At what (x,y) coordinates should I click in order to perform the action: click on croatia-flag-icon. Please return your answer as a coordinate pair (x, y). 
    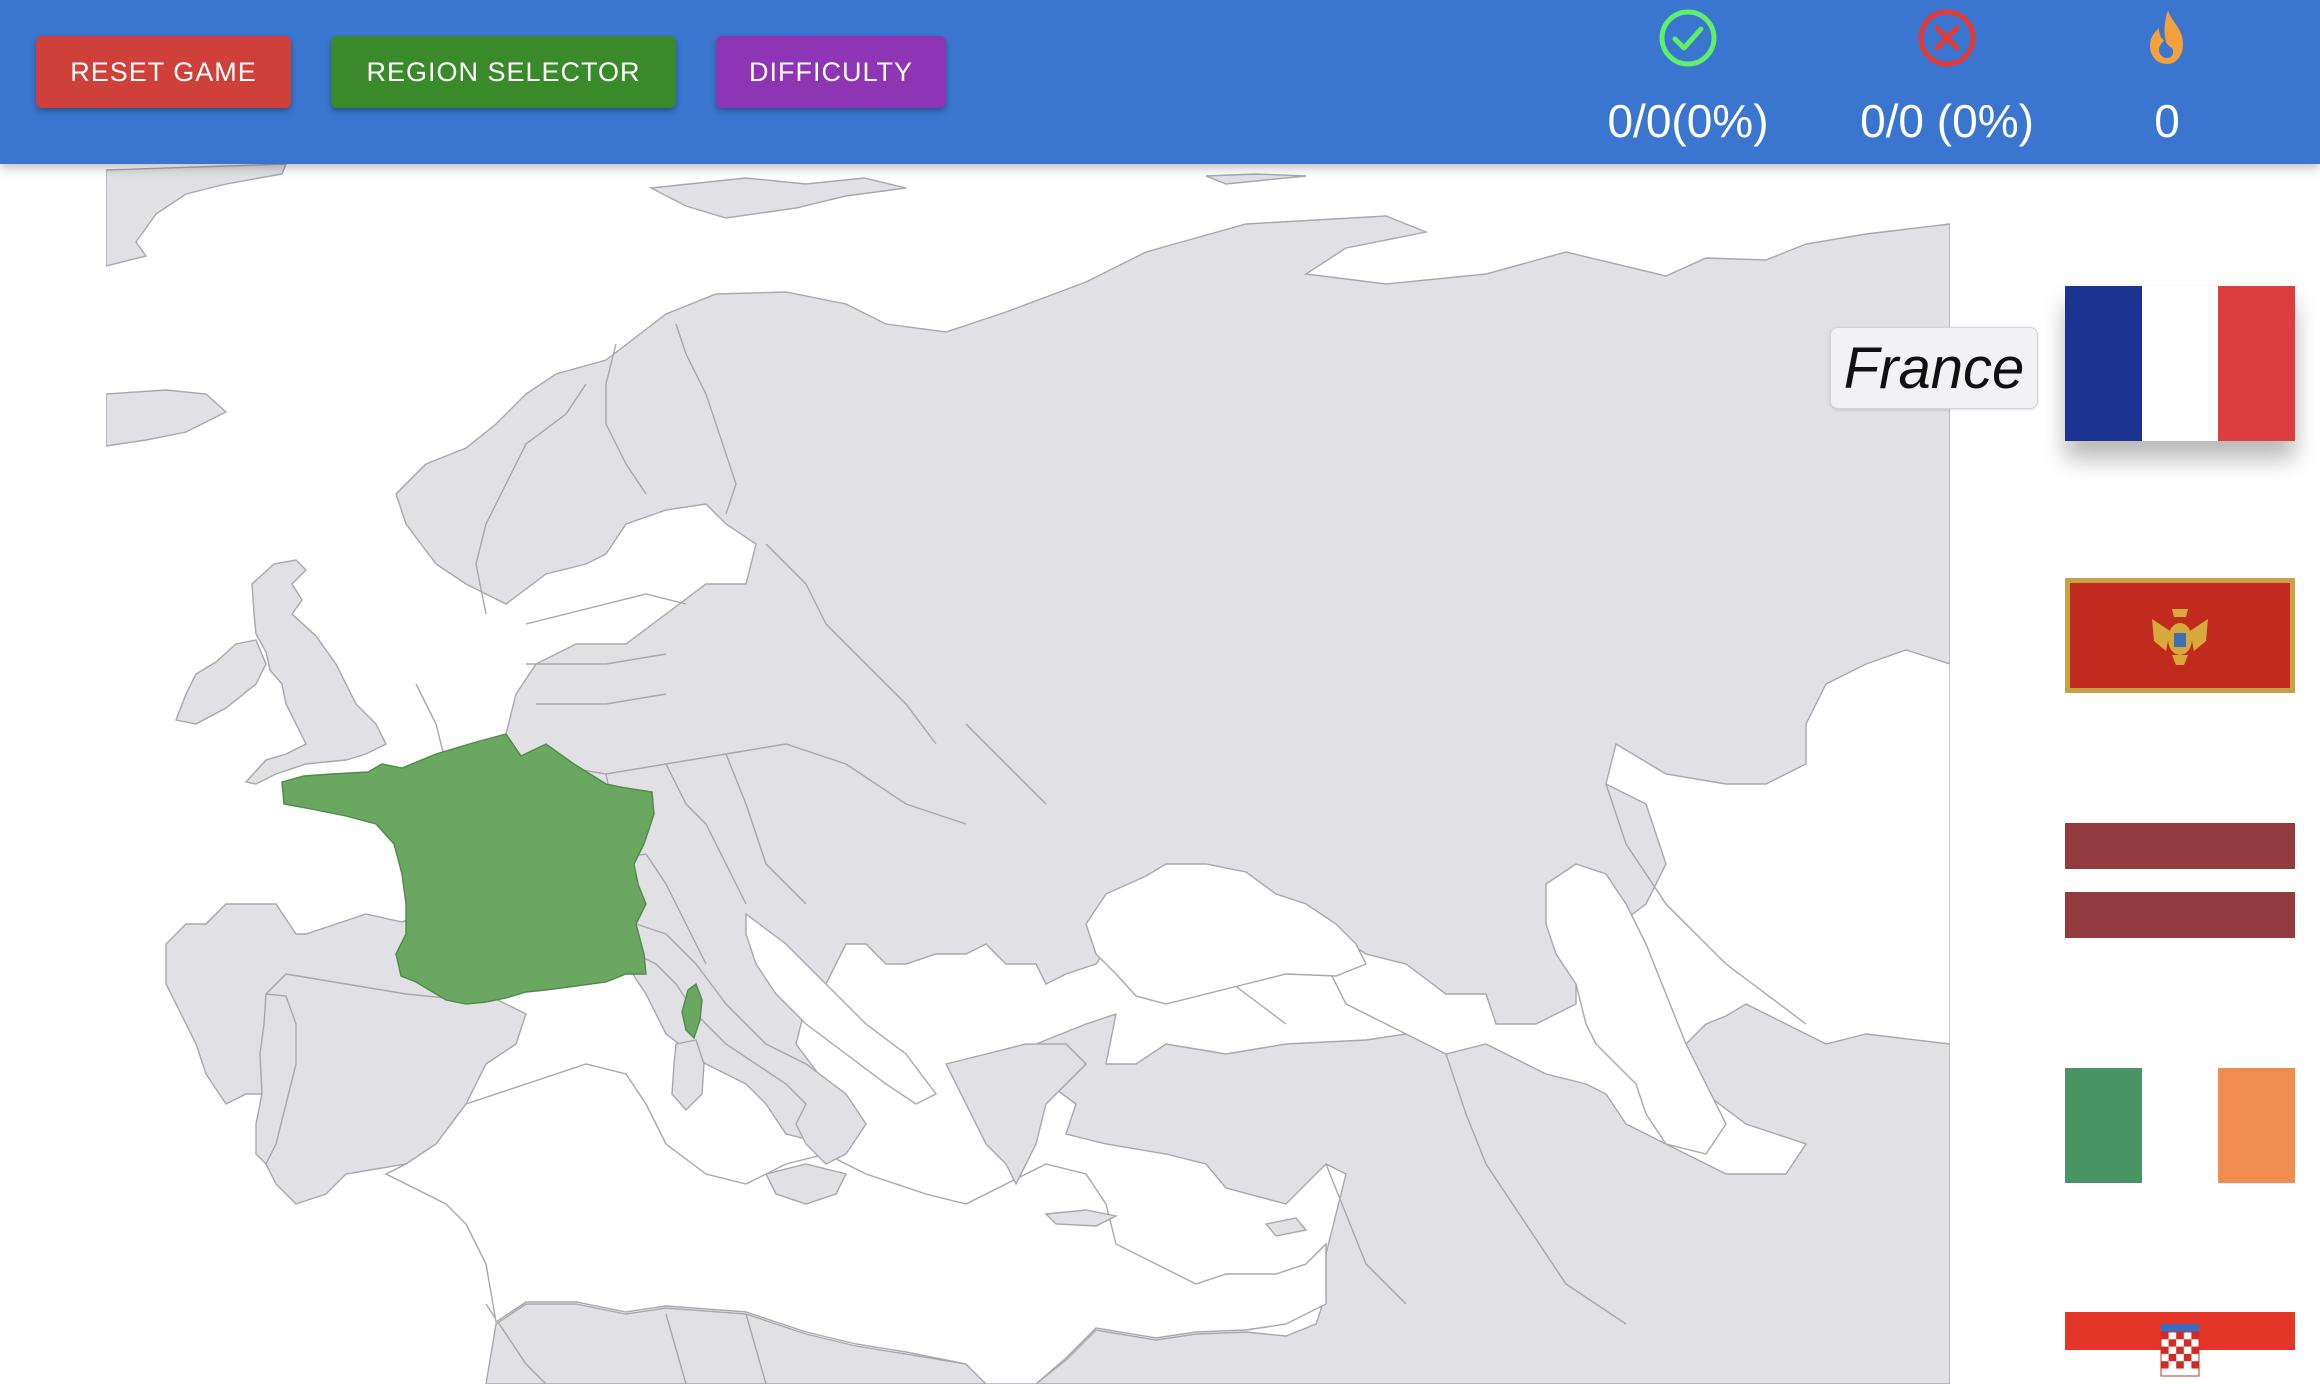
    Looking at the image, I should click on (2180, 1348).